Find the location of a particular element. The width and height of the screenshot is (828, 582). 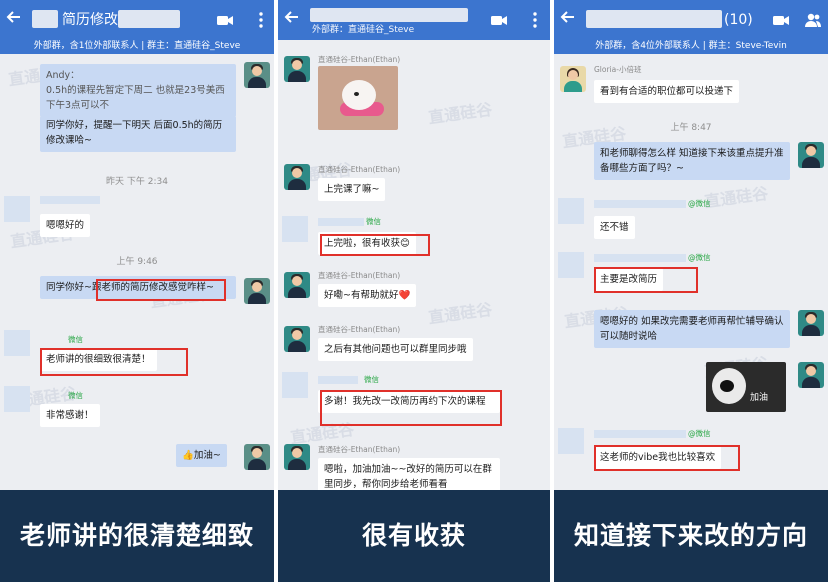

message-bubble: 还不错 is located at coordinates (614, 227).